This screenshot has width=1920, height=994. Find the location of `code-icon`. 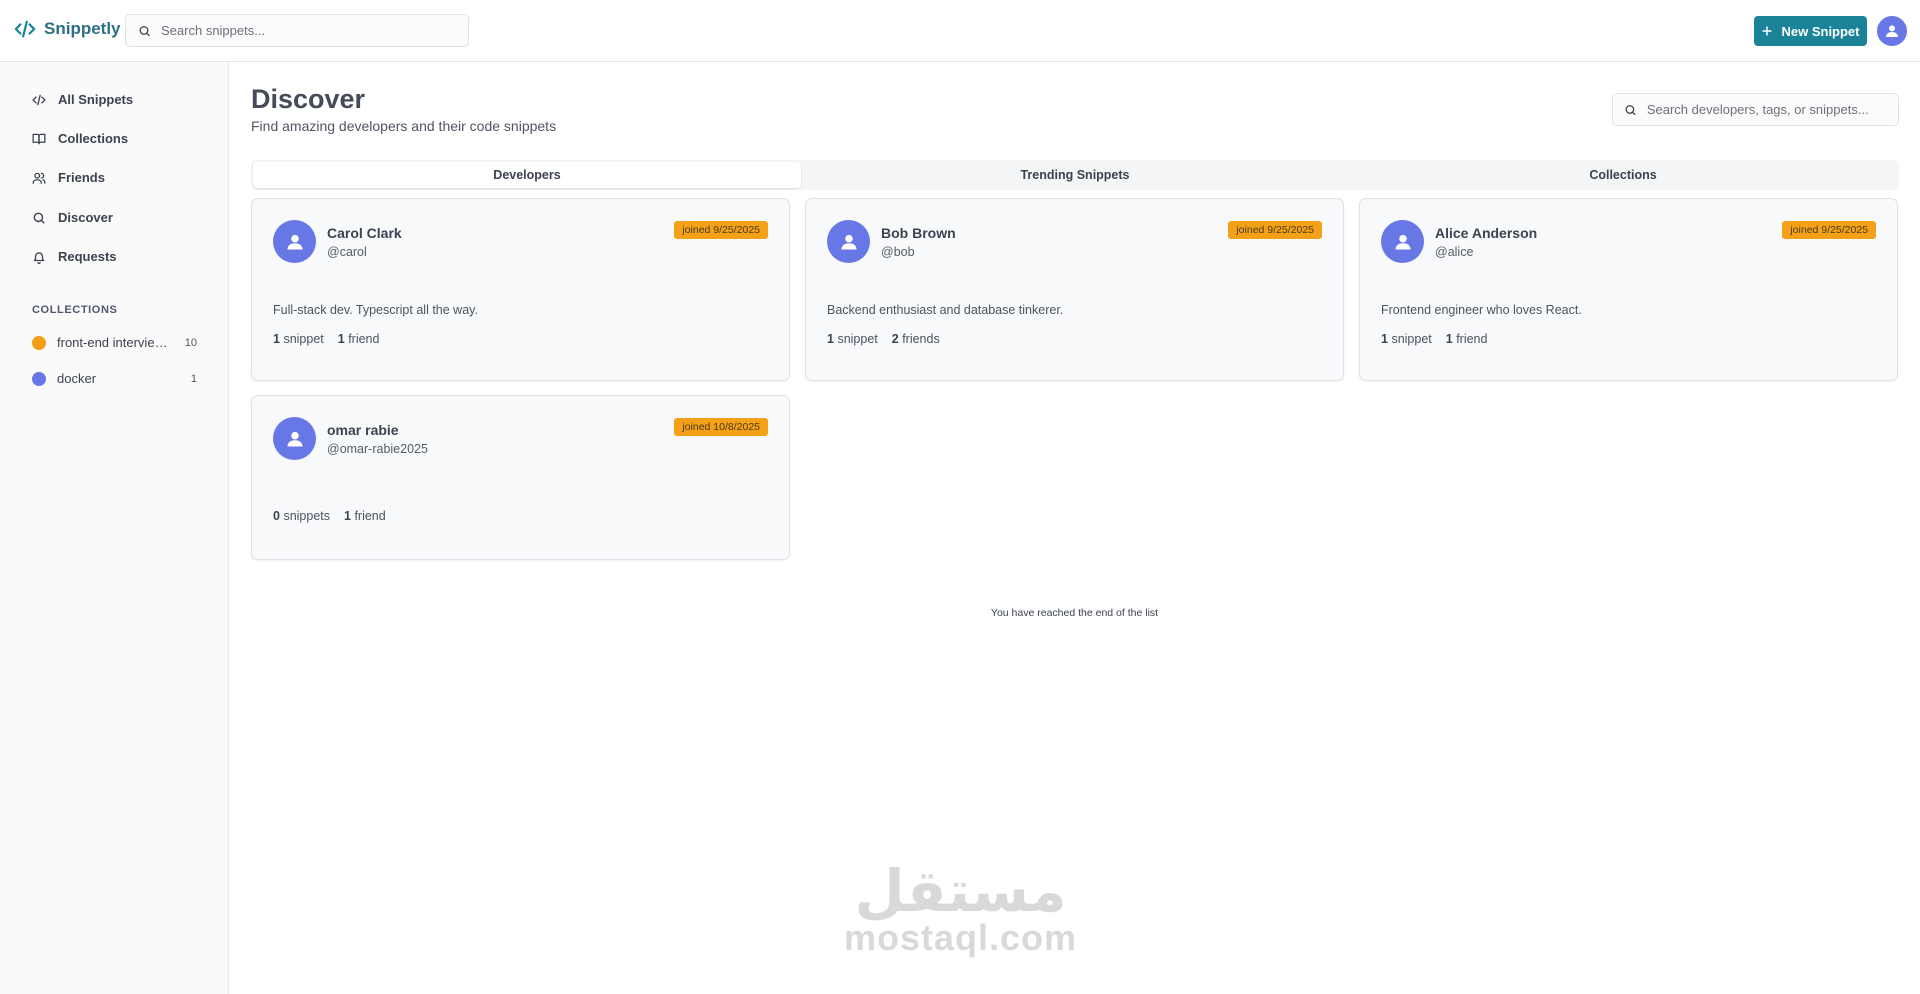

code-icon is located at coordinates (39, 99).